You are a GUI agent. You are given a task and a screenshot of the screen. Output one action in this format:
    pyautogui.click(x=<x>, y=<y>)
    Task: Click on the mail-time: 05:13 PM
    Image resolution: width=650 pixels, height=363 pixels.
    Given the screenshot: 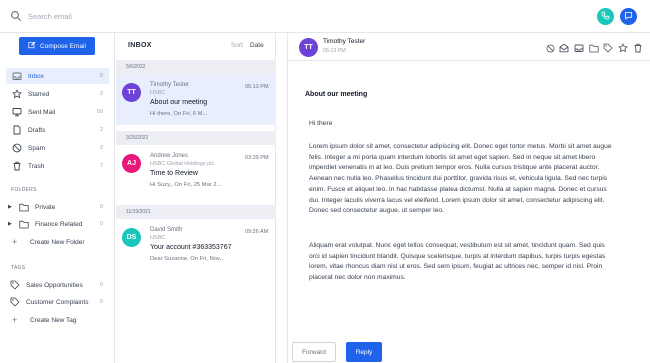 What is the action you would take?
    pyautogui.click(x=257, y=87)
    